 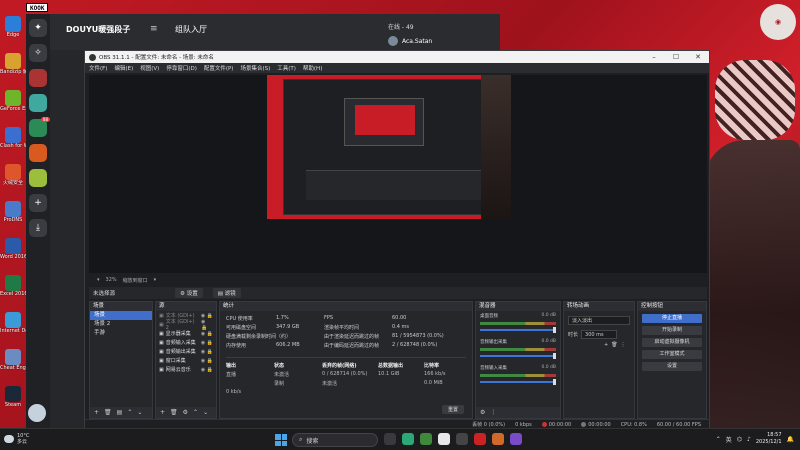 I want to click on remove-source-icon: 🗑, so click(x=174, y=412).